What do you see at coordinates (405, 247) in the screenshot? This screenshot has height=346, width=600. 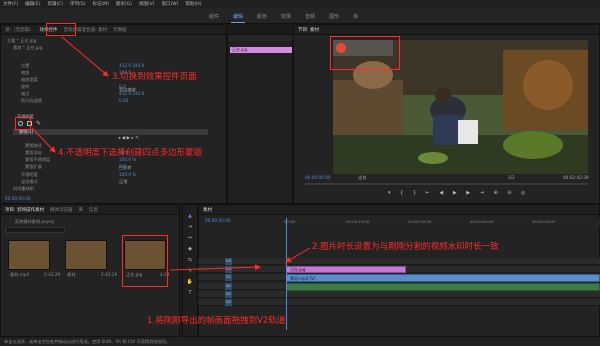 I see `annotation-step-2: 2.图片时长设置为与刚刚分割的视频水印时长一致` at bounding box center [405, 247].